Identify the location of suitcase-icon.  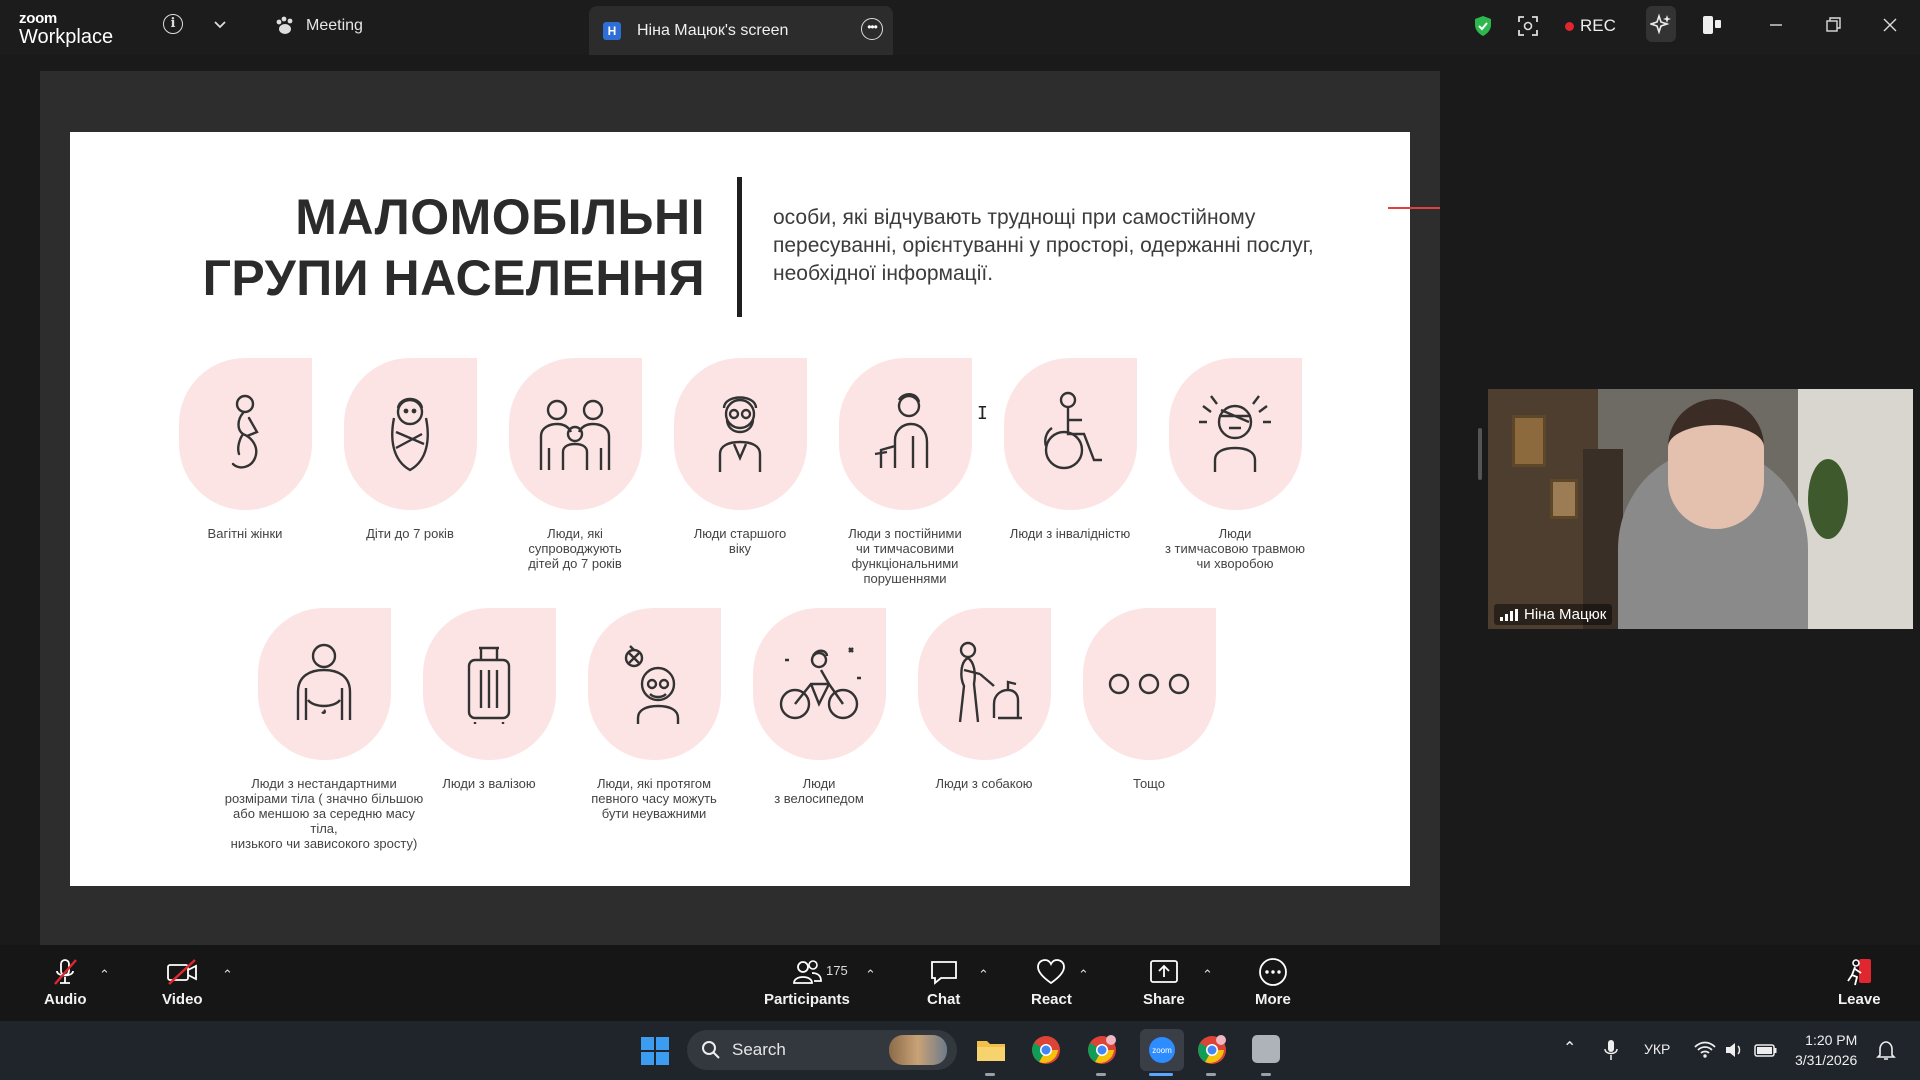
(489, 685).